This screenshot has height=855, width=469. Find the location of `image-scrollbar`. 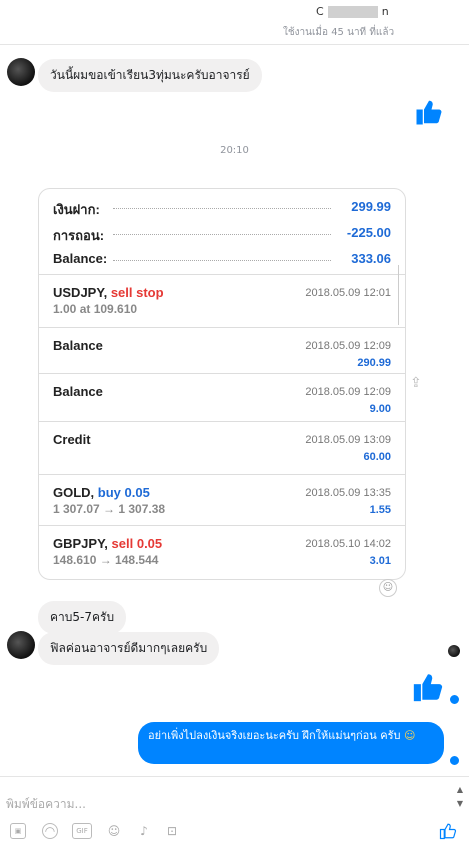

image-scrollbar is located at coordinates (398, 295).